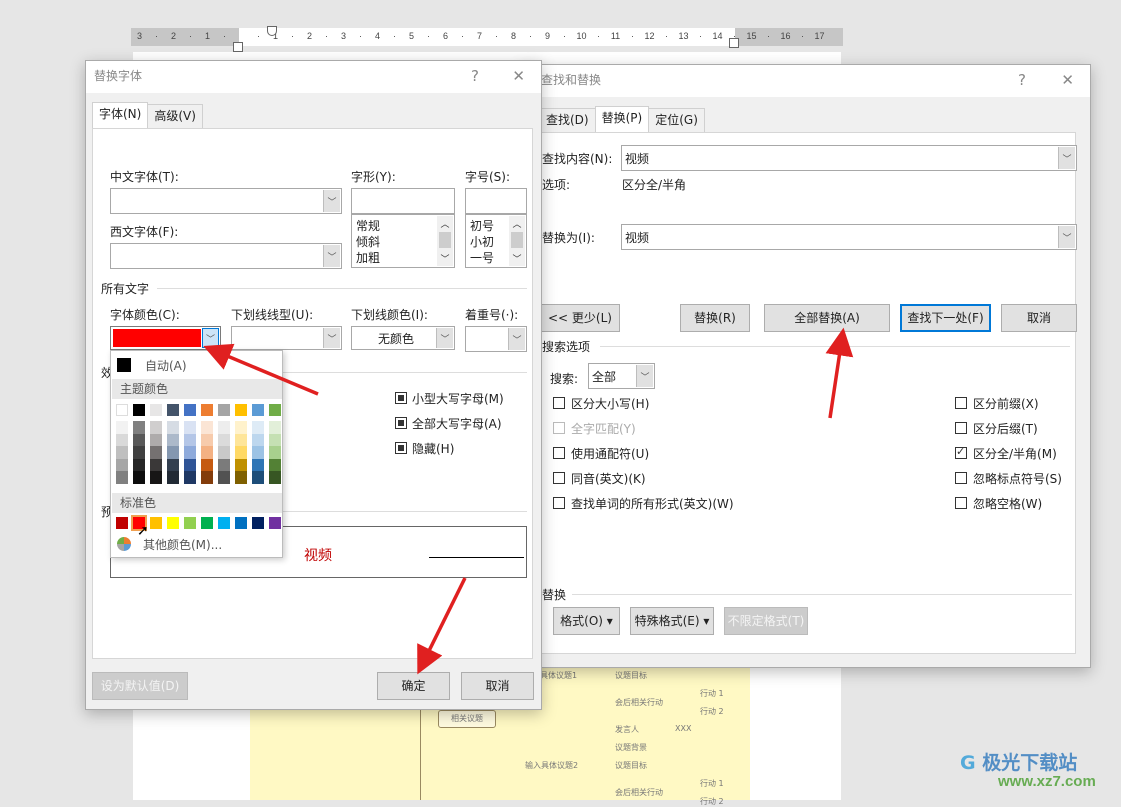 The height and width of the screenshot is (807, 1121). I want to click on auto-color-option: 自动(A), so click(166, 365).